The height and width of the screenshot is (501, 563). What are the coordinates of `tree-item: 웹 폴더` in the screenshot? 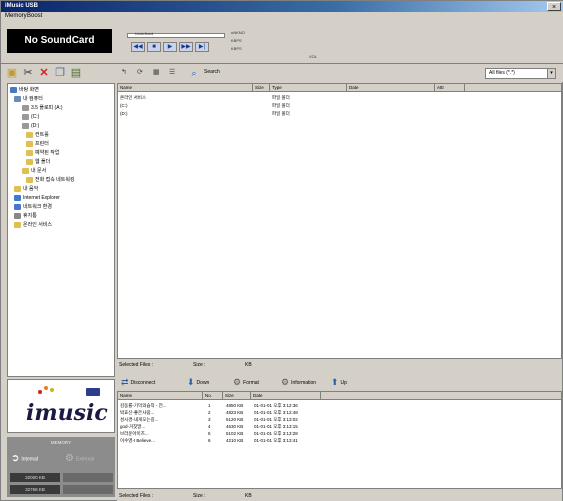 It's located at (38, 162).